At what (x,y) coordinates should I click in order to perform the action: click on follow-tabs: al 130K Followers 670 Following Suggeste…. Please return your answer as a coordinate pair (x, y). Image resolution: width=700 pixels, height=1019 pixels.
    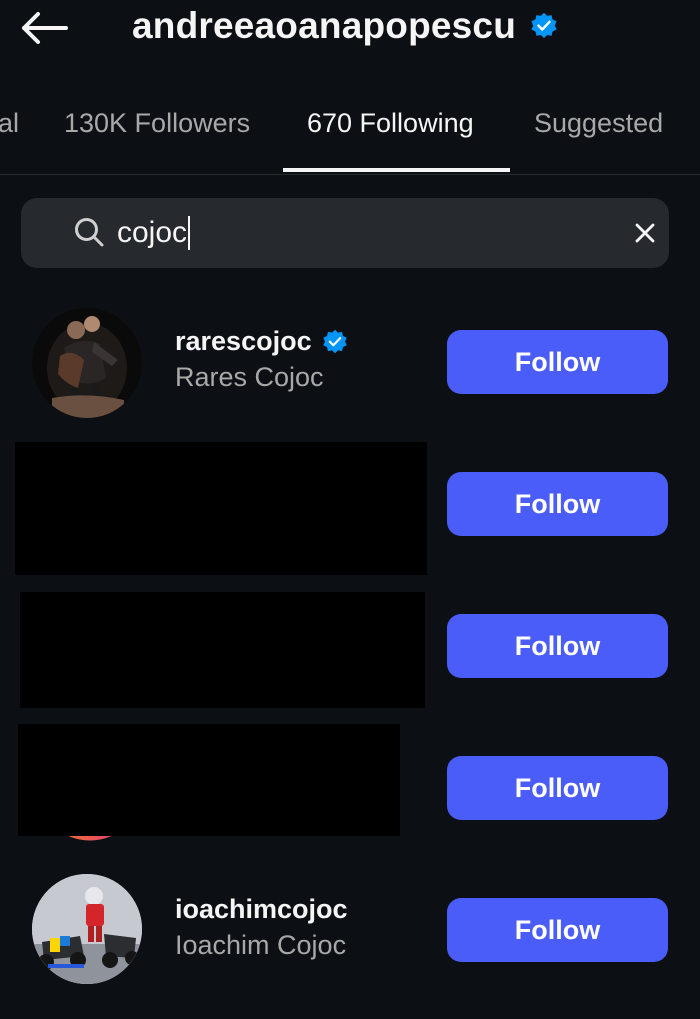
    Looking at the image, I should click on (350, 136).